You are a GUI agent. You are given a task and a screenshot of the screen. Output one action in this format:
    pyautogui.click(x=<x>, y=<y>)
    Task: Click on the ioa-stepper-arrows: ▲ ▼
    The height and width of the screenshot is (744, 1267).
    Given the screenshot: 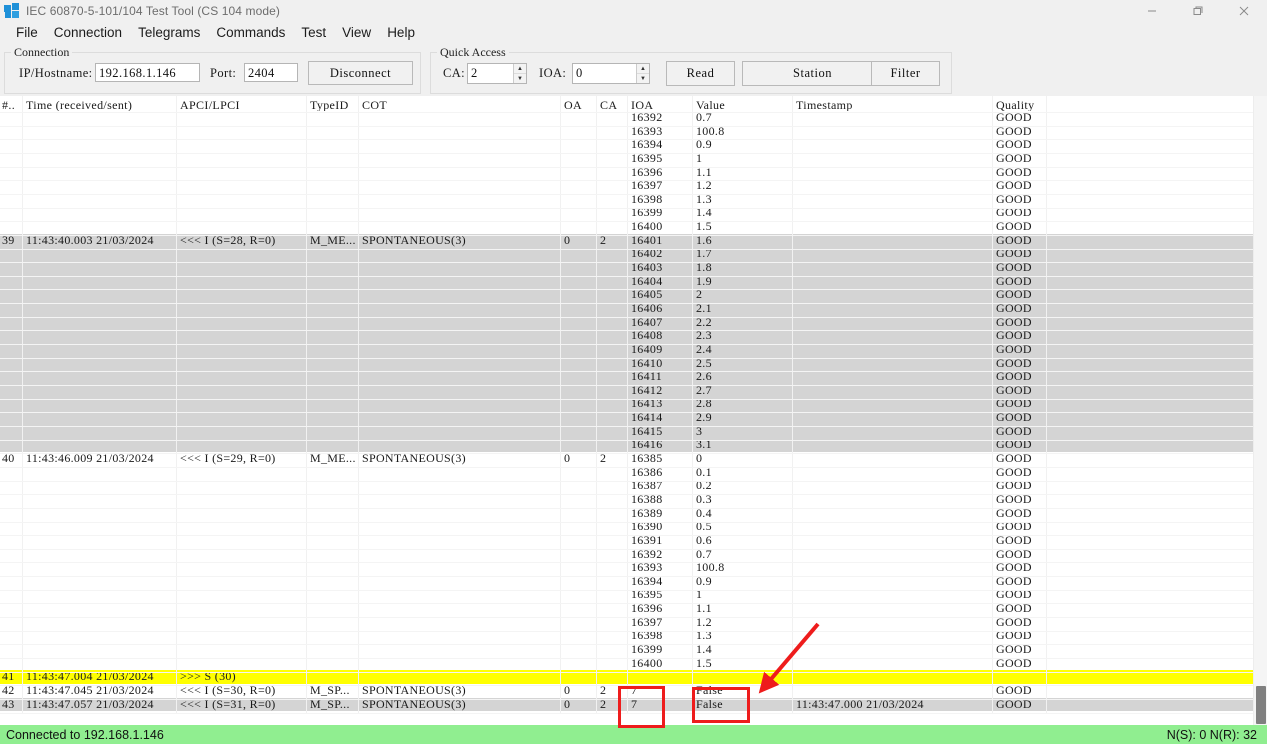 What is the action you would take?
    pyautogui.click(x=642, y=73)
    